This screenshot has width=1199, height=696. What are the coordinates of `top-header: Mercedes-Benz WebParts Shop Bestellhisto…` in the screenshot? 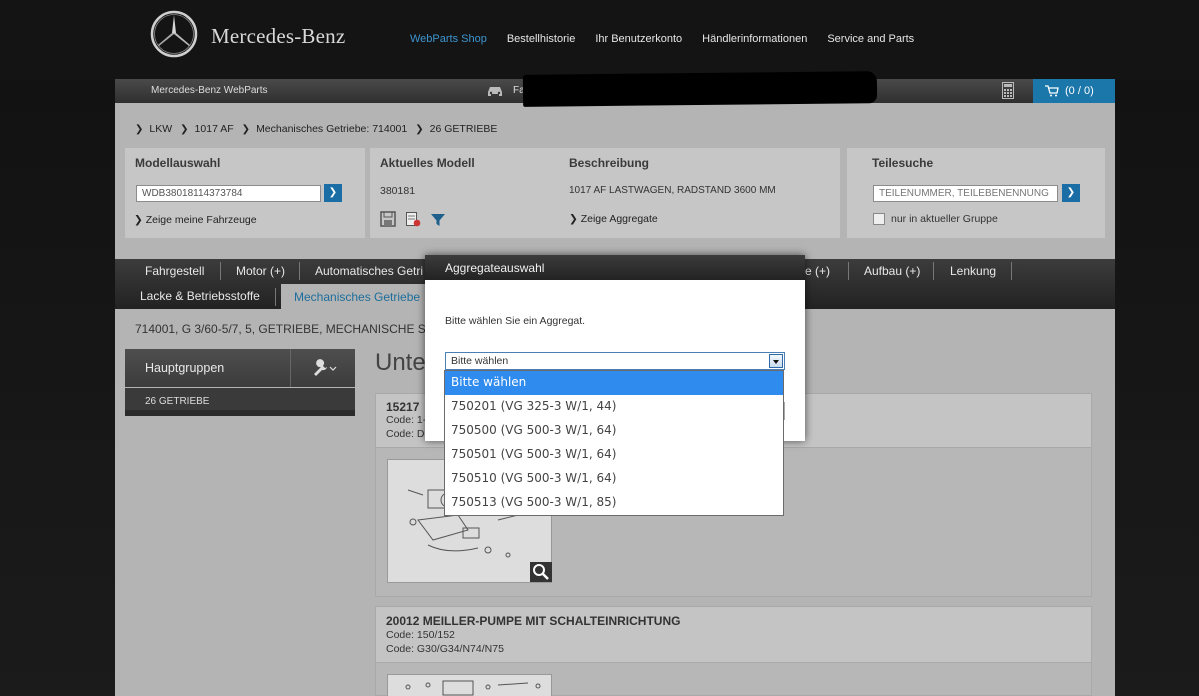 It's located at (599, 40).